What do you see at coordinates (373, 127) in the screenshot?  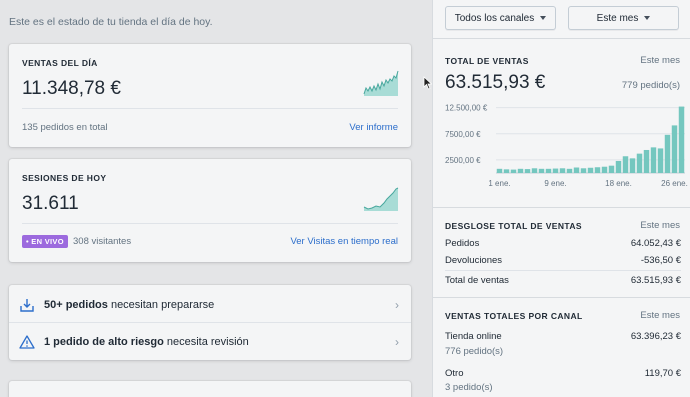 I see `view-report-link: Ver informe` at bounding box center [373, 127].